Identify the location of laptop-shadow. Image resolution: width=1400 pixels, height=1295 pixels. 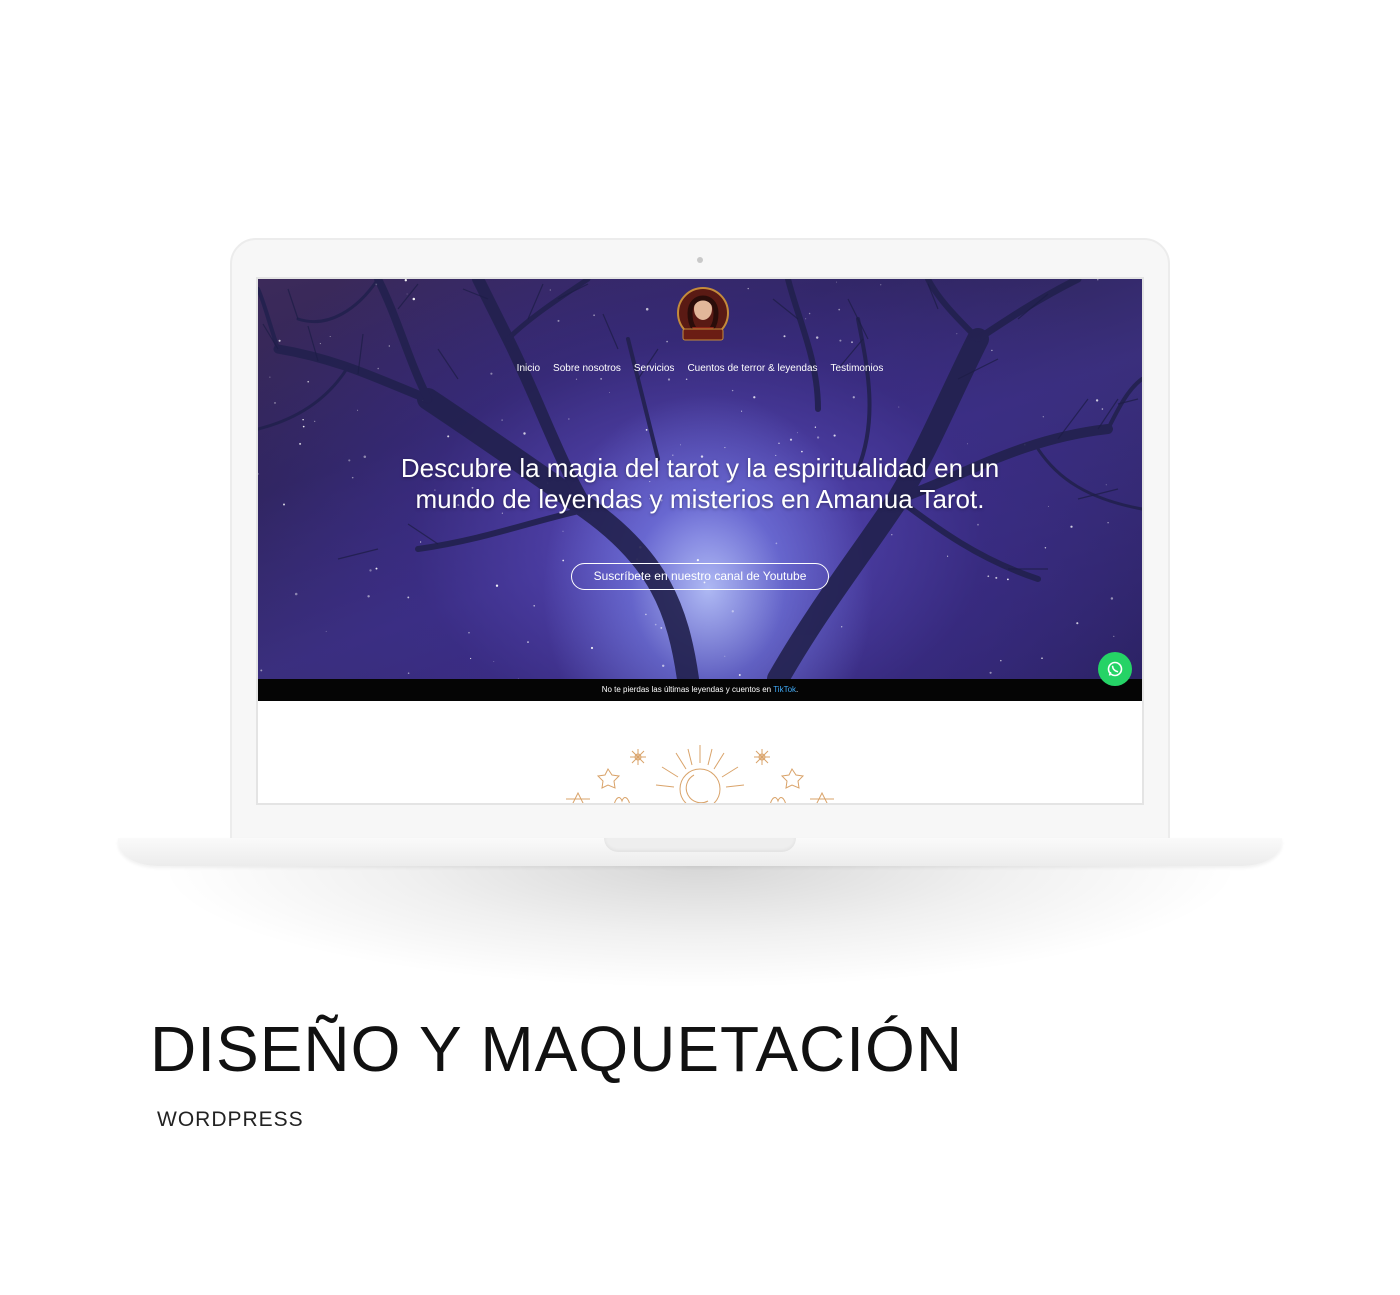
(700, 926).